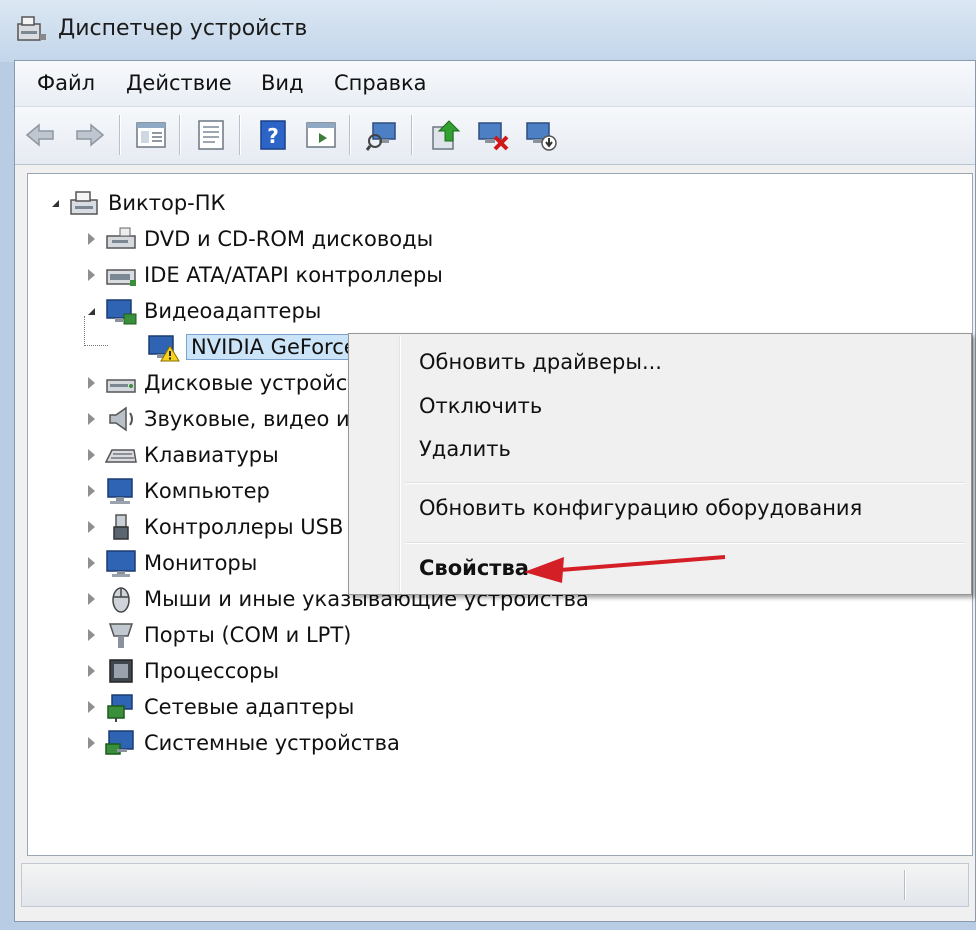 The height and width of the screenshot is (930, 976). What do you see at coordinates (167, 203) in the screenshot?
I see `root-label: Виктор-ПК` at bounding box center [167, 203].